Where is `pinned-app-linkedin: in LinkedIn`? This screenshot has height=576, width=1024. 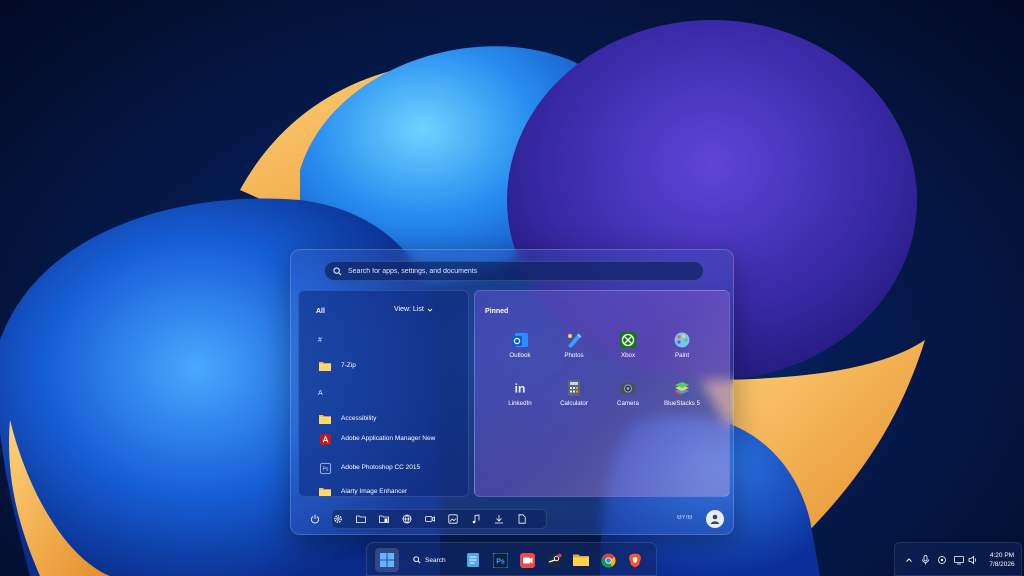 pinned-app-linkedin: in LinkedIn is located at coordinates (520, 393).